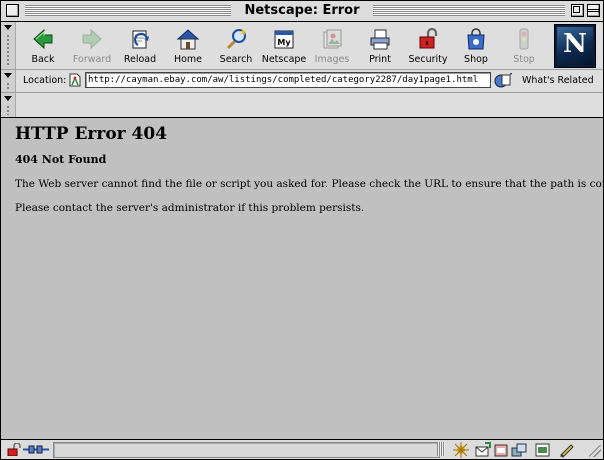 The width and height of the screenshot is (604, 460). Describe the element at coordinates (288, 80) in the screenshot. I see `url-field` at that location.